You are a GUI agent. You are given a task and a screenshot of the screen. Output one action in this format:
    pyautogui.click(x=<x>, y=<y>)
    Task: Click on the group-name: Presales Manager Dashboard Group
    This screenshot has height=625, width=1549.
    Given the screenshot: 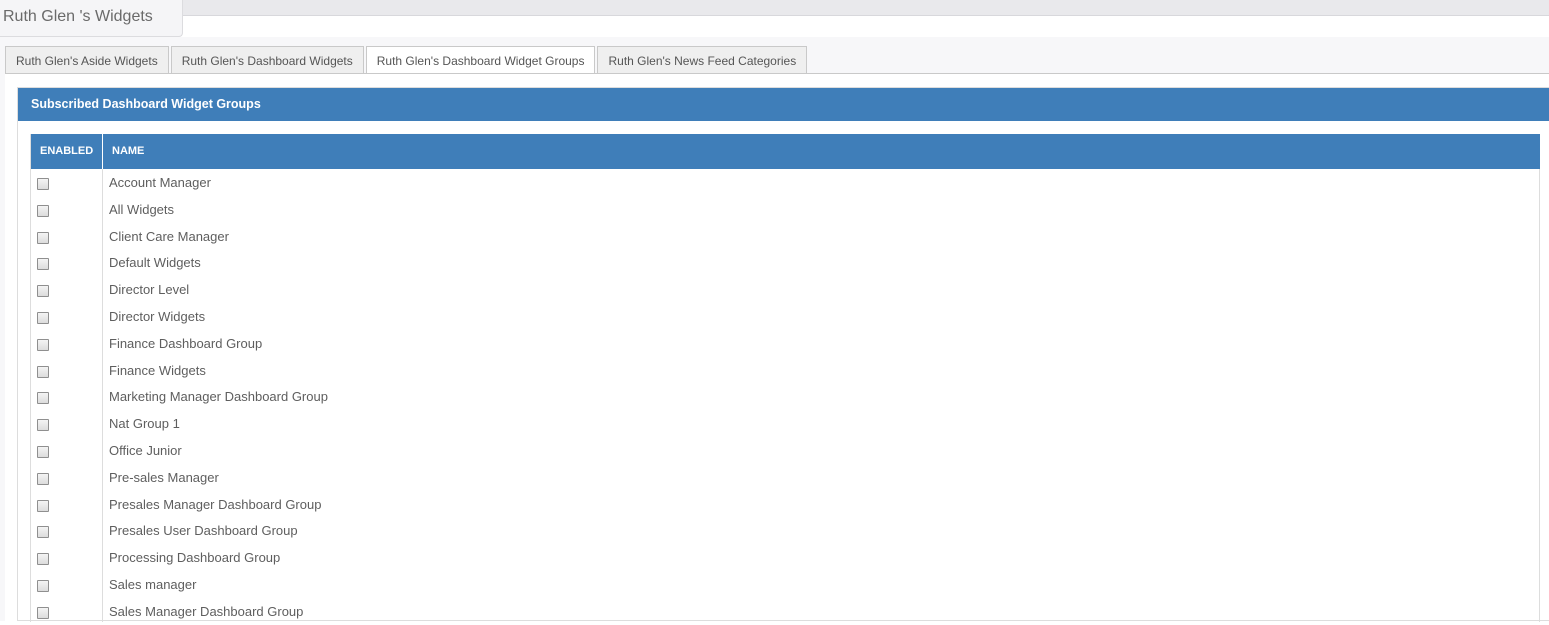 What is the action you would take?
    pyautogui.click(x=215, y=504)
    